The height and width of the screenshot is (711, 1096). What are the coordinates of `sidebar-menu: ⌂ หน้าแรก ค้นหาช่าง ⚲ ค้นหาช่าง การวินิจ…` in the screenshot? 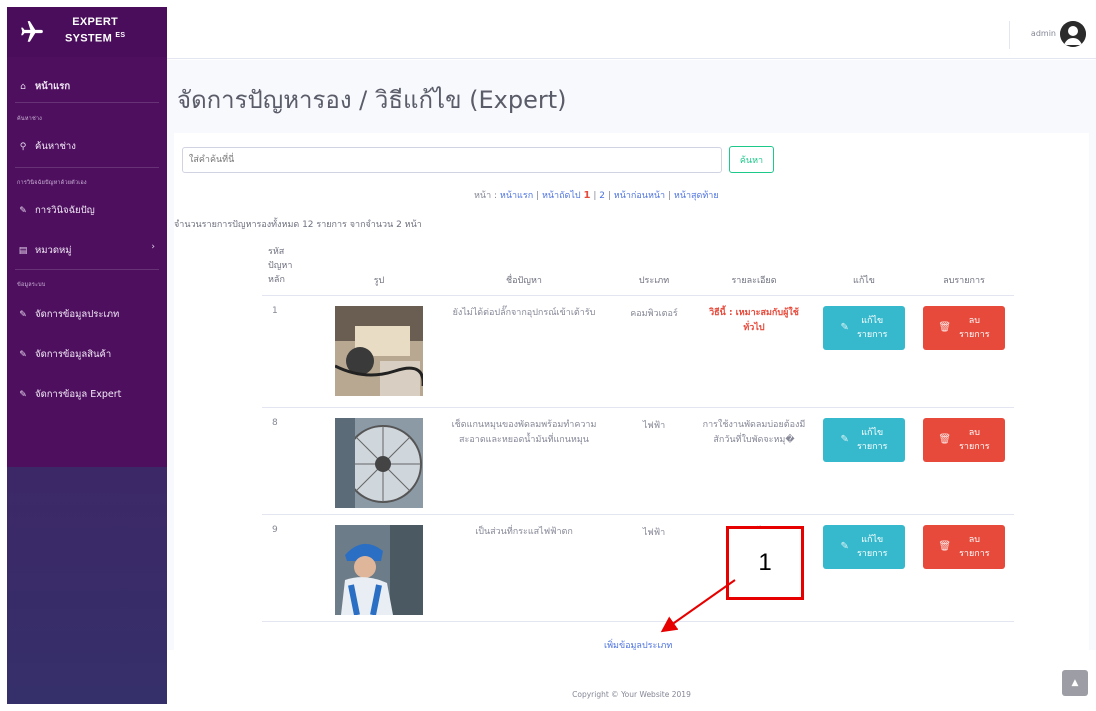 It's located at (87, 262).